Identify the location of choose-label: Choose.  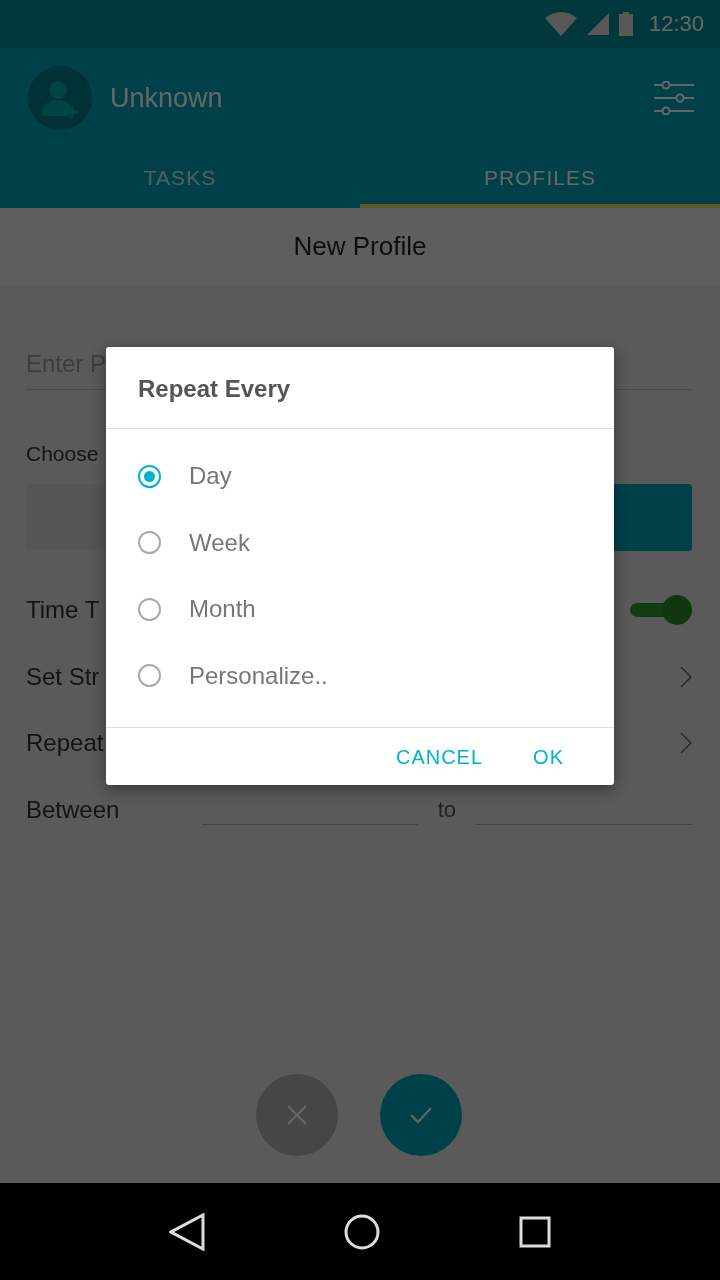
(63, 454).